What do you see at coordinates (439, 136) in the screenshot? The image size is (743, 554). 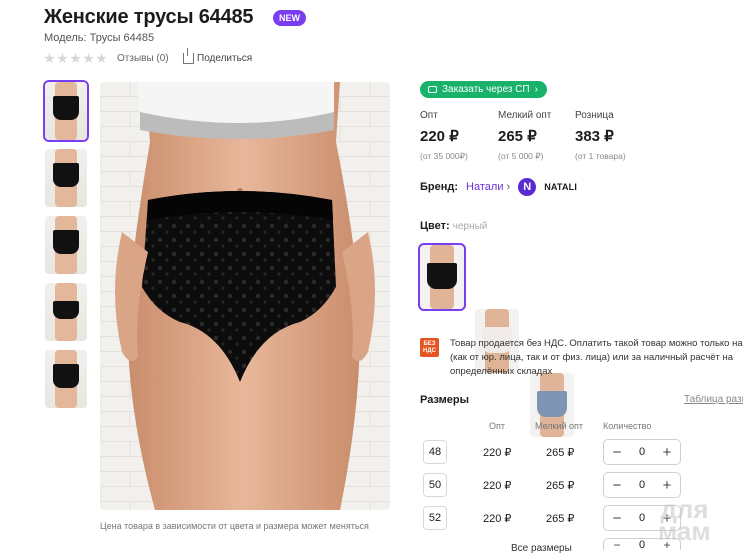 I see `price-value: 220 ₽` at bounding box center [439, 136].